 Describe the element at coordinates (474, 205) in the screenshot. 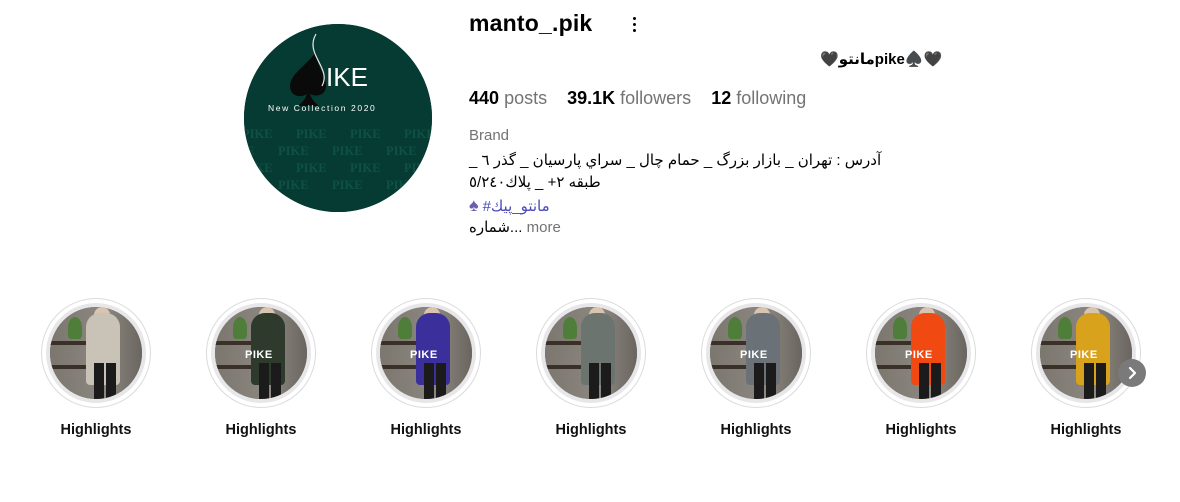

I see `spade-icon: ♠` at that location.